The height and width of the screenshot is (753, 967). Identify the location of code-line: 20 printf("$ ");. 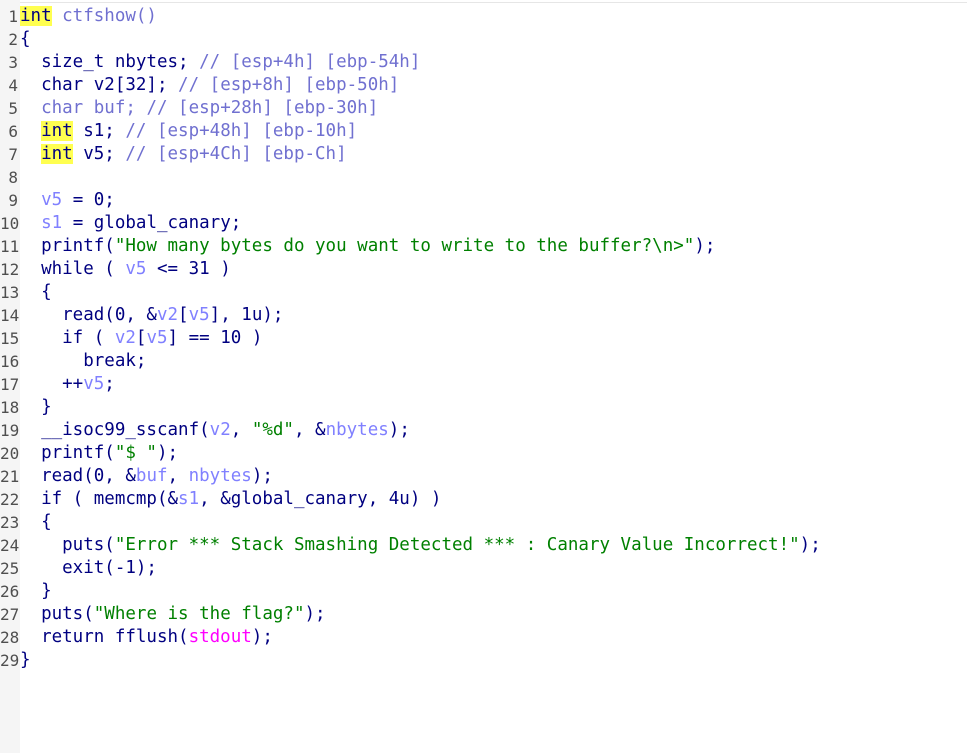
(483, 453).